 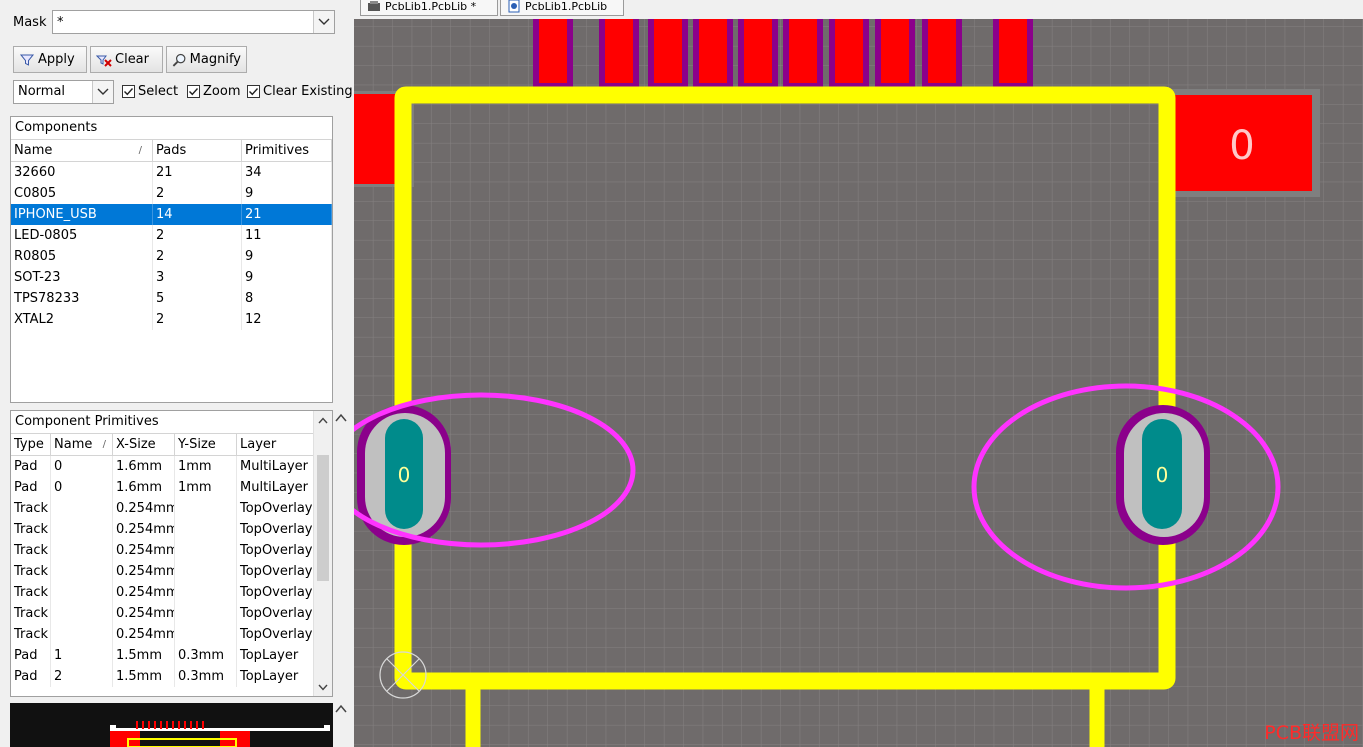 What do you see at coordinates (222, 91) in the screenshot?
I see `zoom-checkbox-label: Zoom` at bounding box center [222, 91].